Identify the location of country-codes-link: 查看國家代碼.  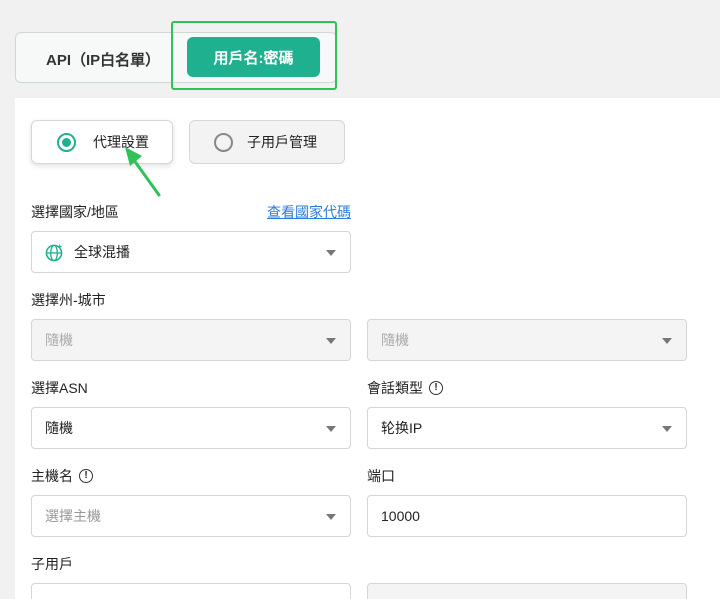
(309, 212).